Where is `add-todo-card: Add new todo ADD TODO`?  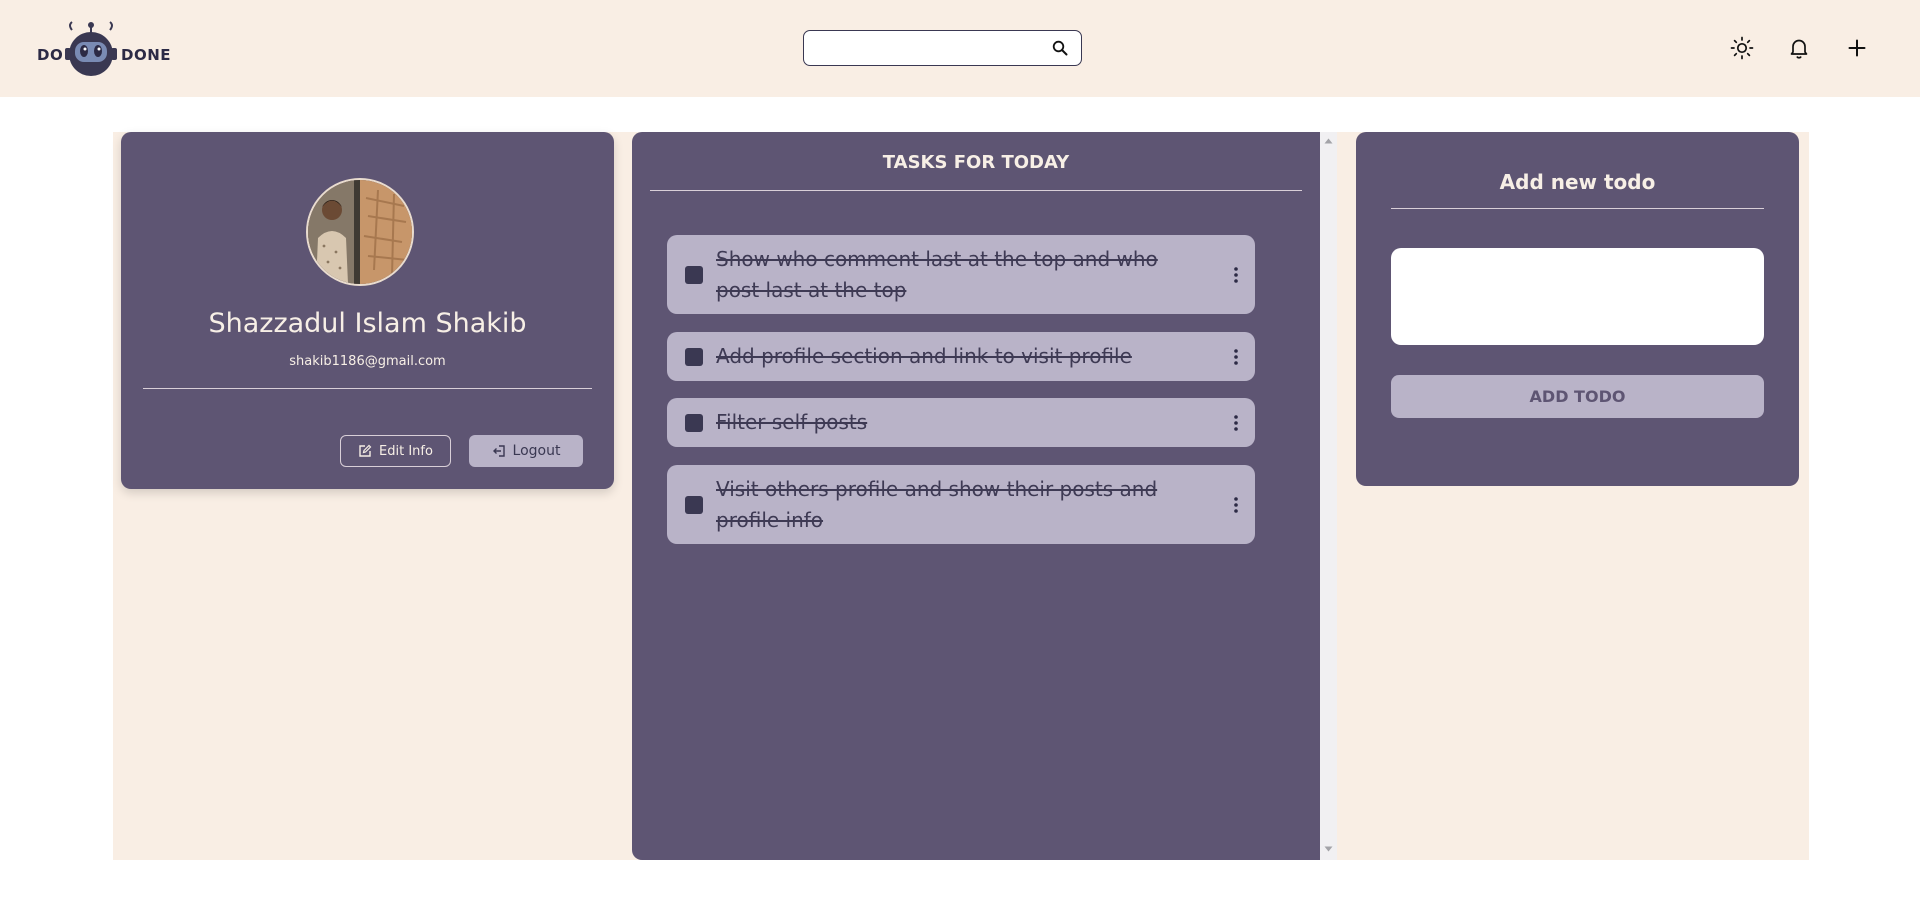 add-todo-card: Add new todo ADD TODO is located at coordinates (1577, 309).